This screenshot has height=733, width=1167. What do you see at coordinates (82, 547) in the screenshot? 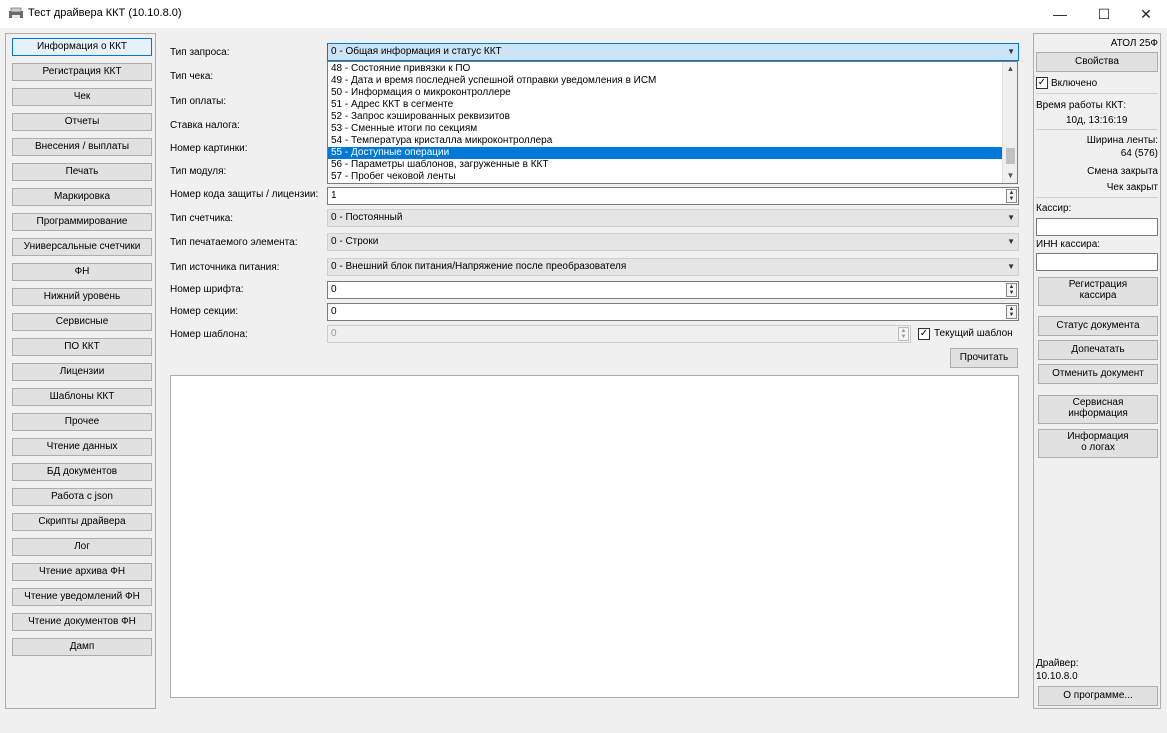
I see `nav-log: Лог` at bounding box center [82, 547].